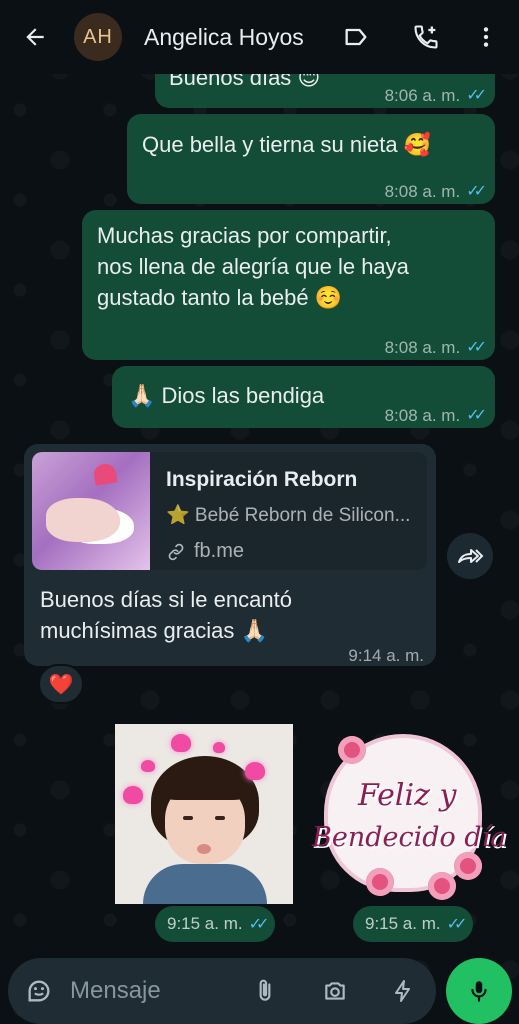  I want to click on message-bubble: 🙏🏻 Dios las bendiga 8:08 a. m. ✓✓, so click(303, 397).